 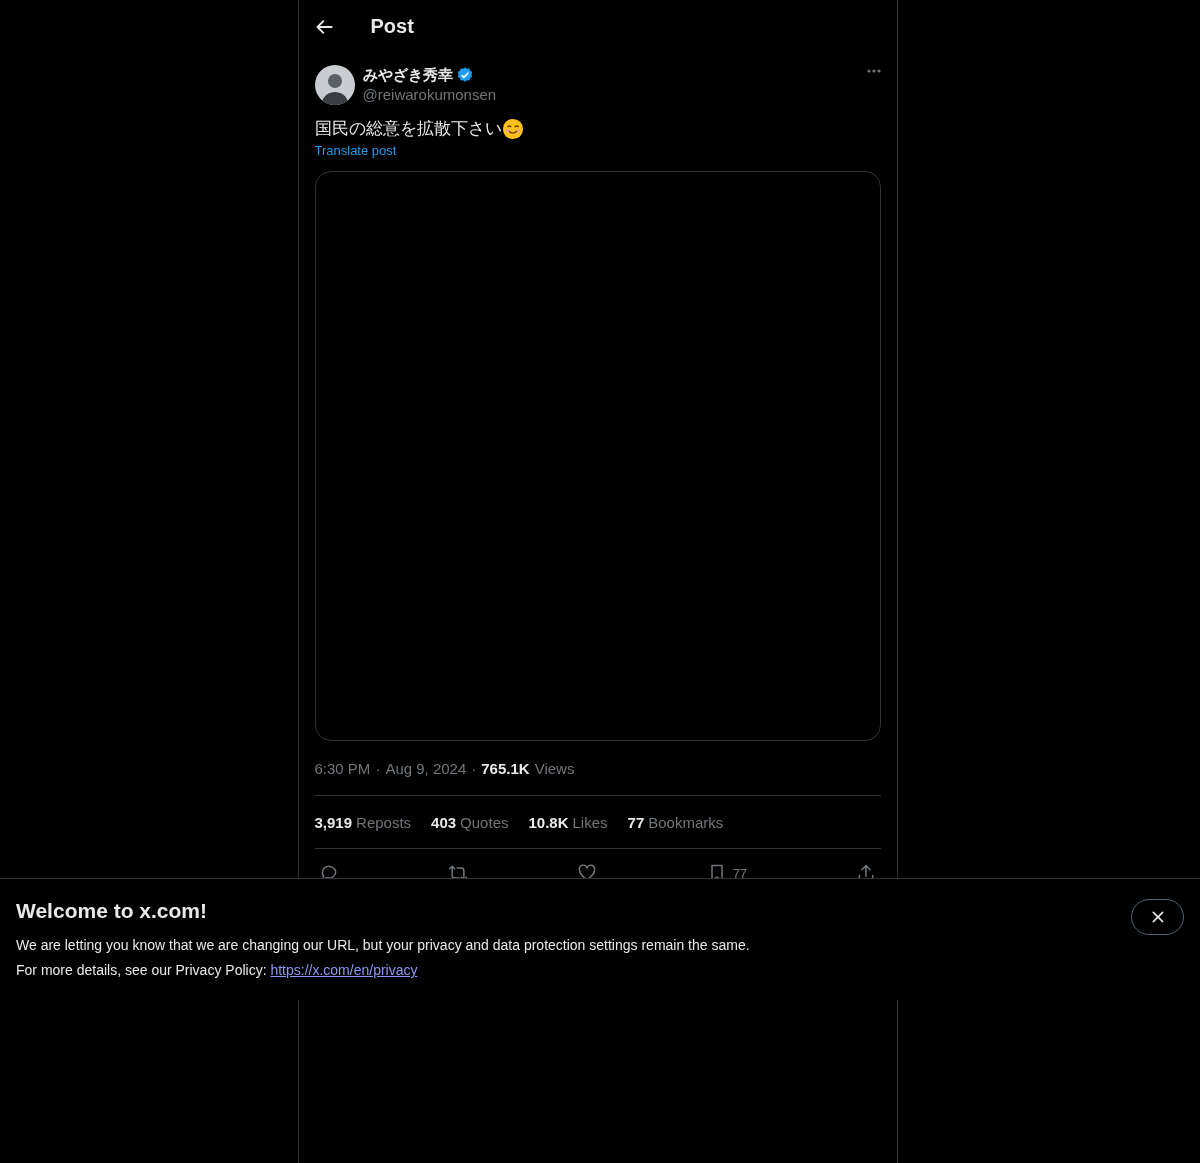 What do you see at coordinates (355, 150) in the screenshot?
I see `translate-link: Translate post` at bounding box center [355, 150].